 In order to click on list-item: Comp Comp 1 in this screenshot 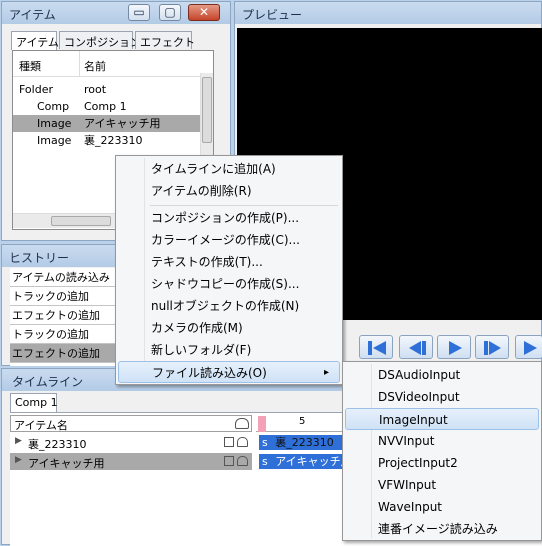, I will do `click(113, 106)`.